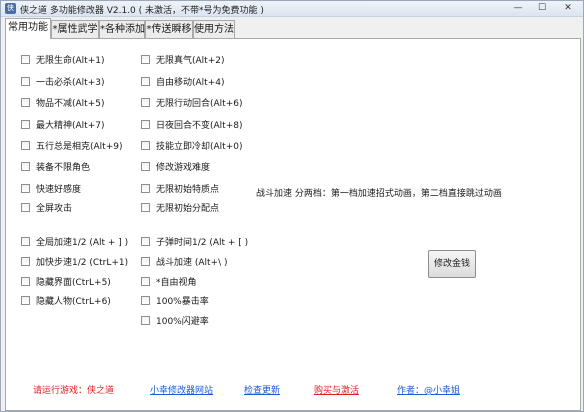 The height and width of the screenshot is (412, 584). What do you see at coordinates (199, 104) in the screenshot?
I see `checkbox-label: 无限行动回合(Alt+6)` at bounding box center [199, 104].